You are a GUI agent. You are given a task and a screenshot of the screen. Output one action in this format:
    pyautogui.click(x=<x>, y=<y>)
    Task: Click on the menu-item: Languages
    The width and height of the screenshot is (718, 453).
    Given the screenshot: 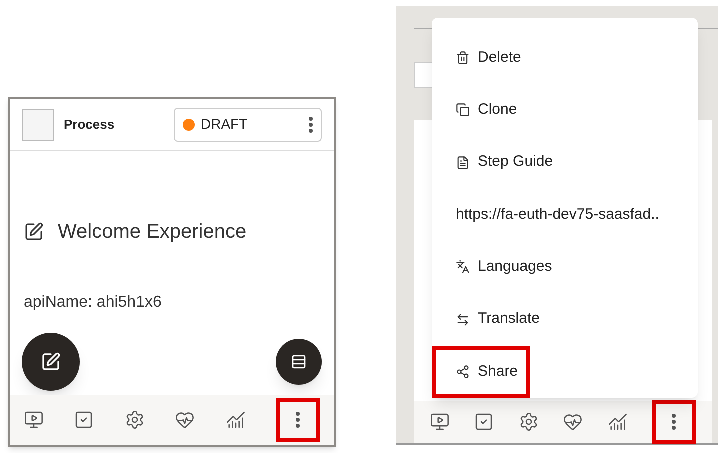 What is the action you would take?
    pyautogui.click(x=498, y=267)
    